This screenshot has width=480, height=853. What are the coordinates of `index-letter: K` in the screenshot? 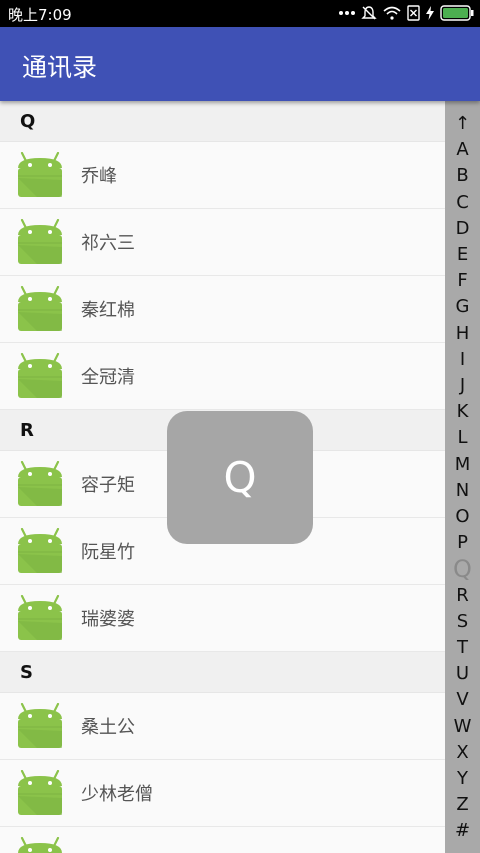 It's located at (462, 412).